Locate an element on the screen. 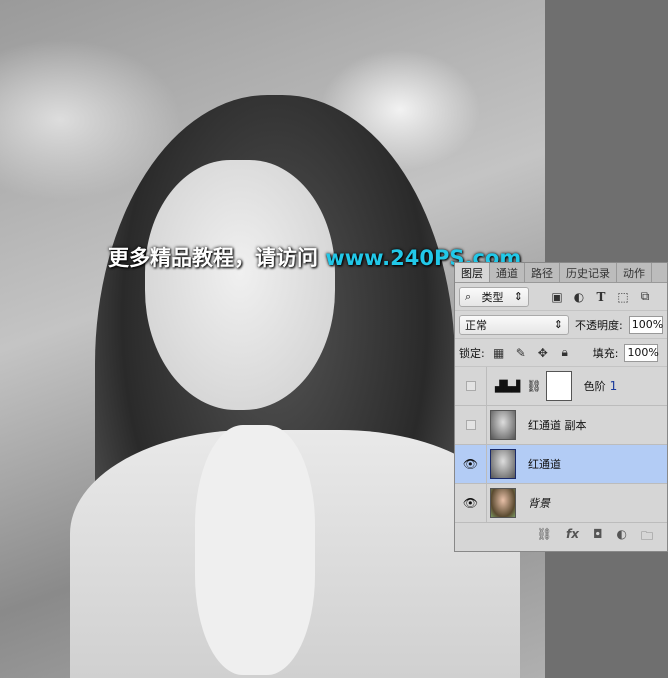 This screenshot has width=668, height=678. panel-tabs: 图层 通道 路径 历史记录 动作 is located at coordinates (561, 273).